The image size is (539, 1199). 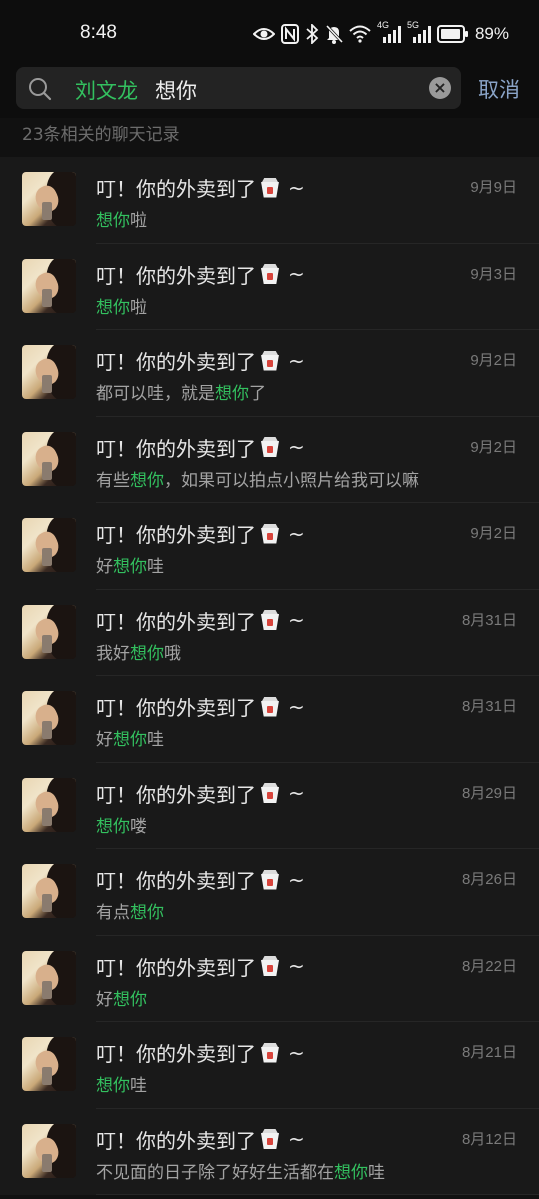 What do you see at coordinates (113, 913) in the screenshot?
I see `snippet-before: 有点` at bounding box center [113, 913].